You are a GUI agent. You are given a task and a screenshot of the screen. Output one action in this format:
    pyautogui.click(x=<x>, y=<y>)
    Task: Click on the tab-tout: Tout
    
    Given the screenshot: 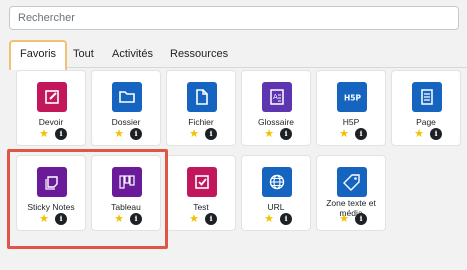 What is the action you would take?
    pyautogui.click(x=83, y=54)
    